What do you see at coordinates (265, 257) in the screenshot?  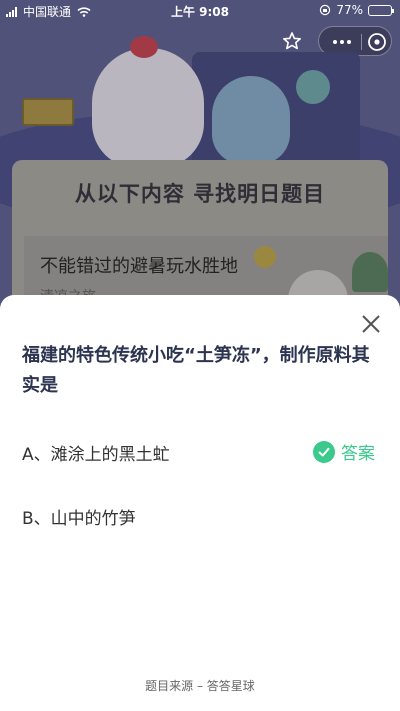 I see `sun-illustration` at bounding box center [265, 257].